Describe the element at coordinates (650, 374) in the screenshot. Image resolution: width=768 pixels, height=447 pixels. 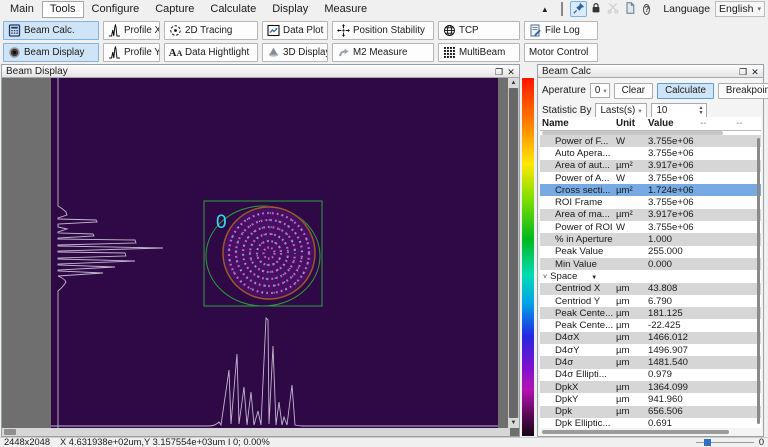
I see `table-row: D4σ Ellipti... 0.979` at that location.